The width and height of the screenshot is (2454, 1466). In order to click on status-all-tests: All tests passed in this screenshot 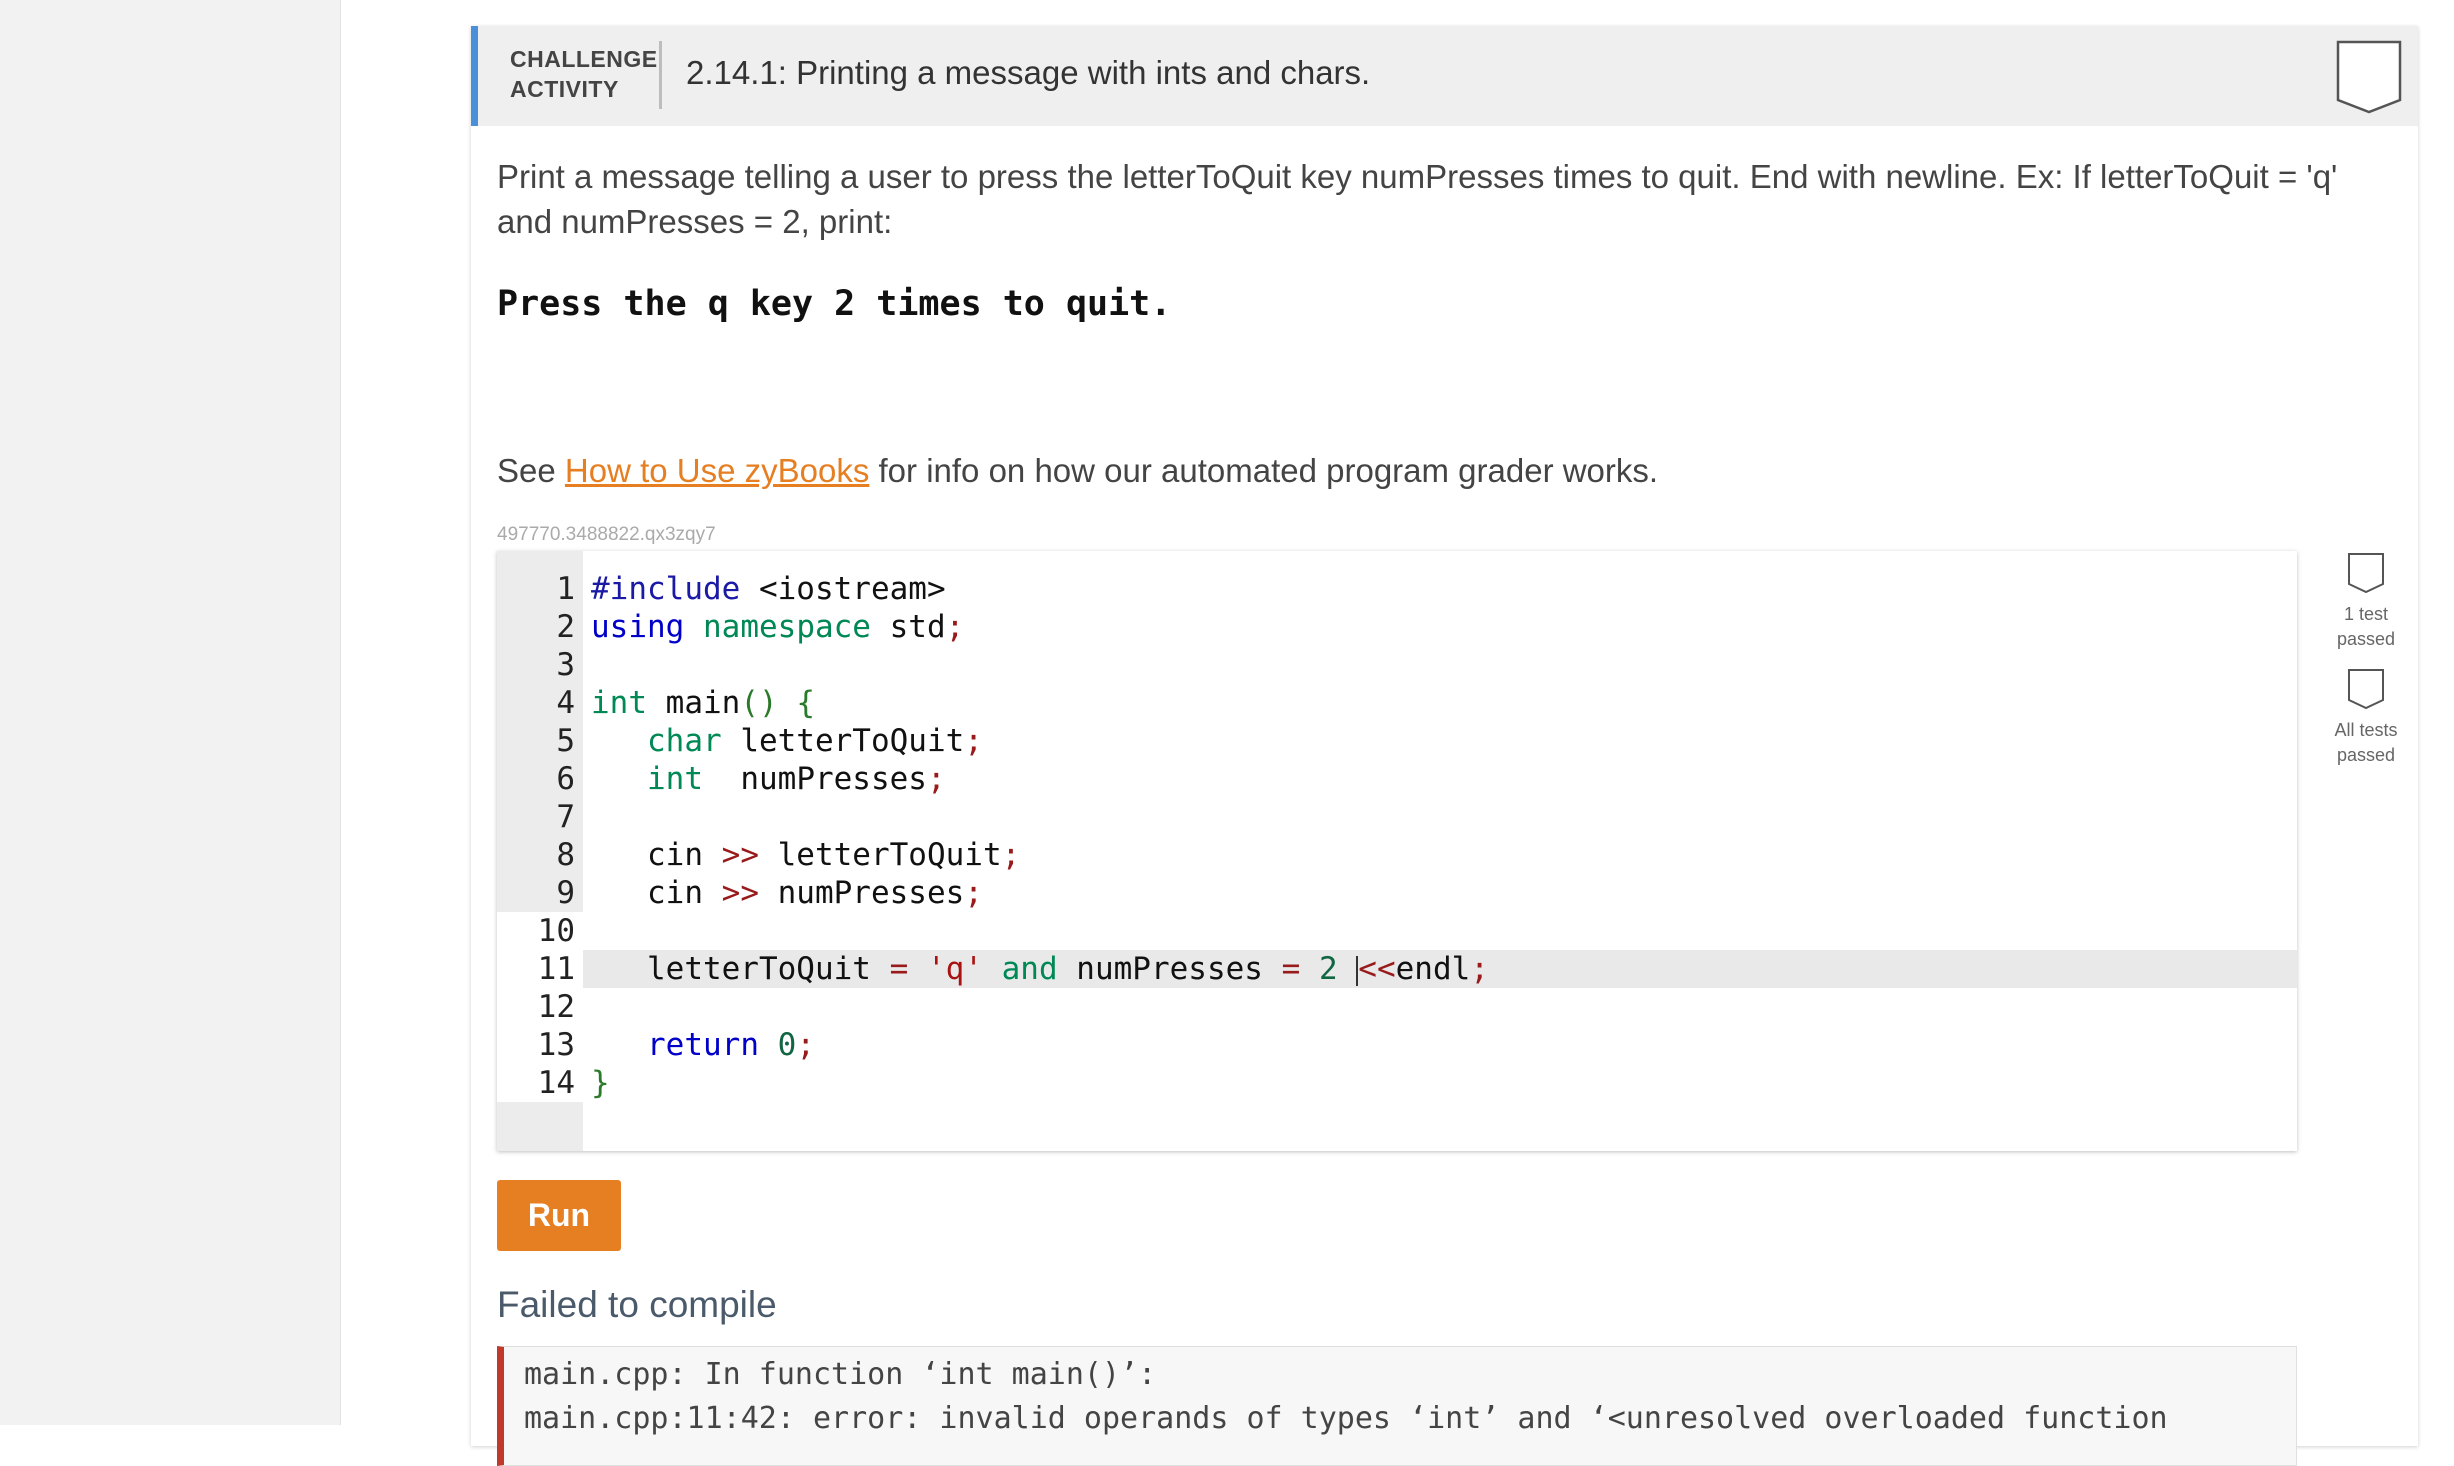, I will do `click(2366, 718)`.